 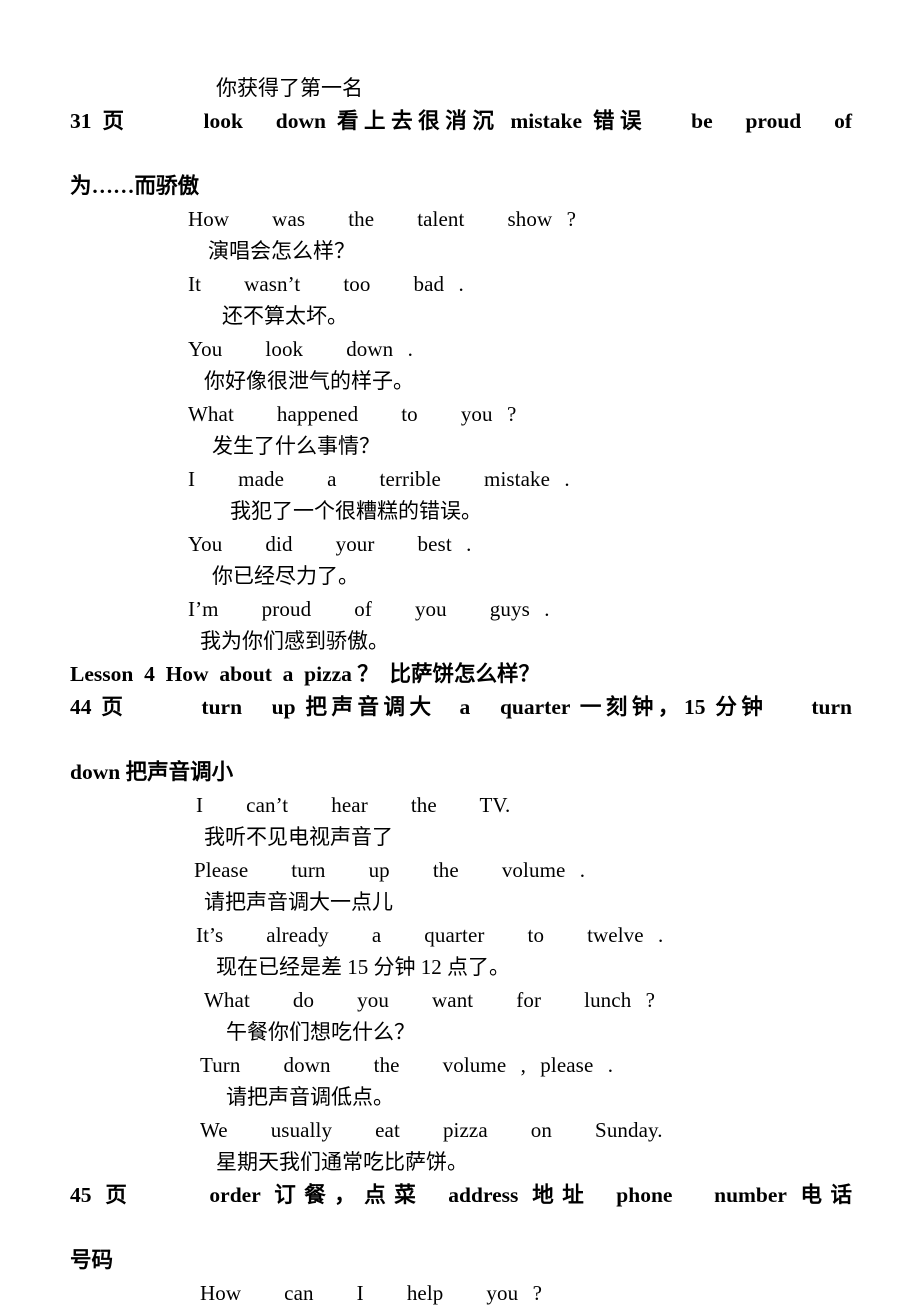 What do you see at coordinates (734, 1195) in the screenshot?
I see `vocab-group-3: phone number 电话` at bounding box center [734, 1195].